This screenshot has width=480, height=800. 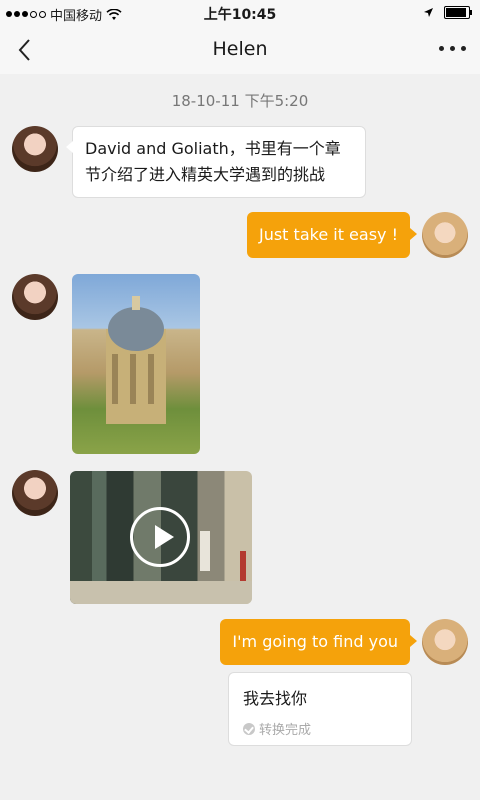 What do you see at coordinates (452, 48) in the screenshot?
I see `more-options-icon` at bounding box center [452, 48].